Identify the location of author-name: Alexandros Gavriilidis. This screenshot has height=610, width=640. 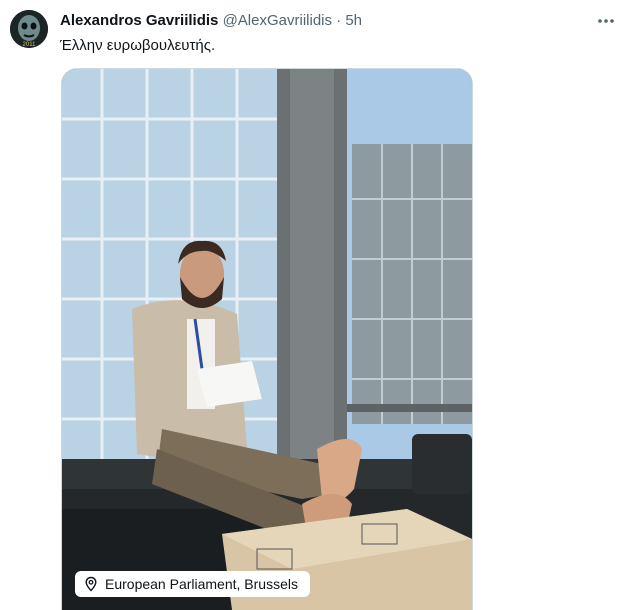
(139, 20).